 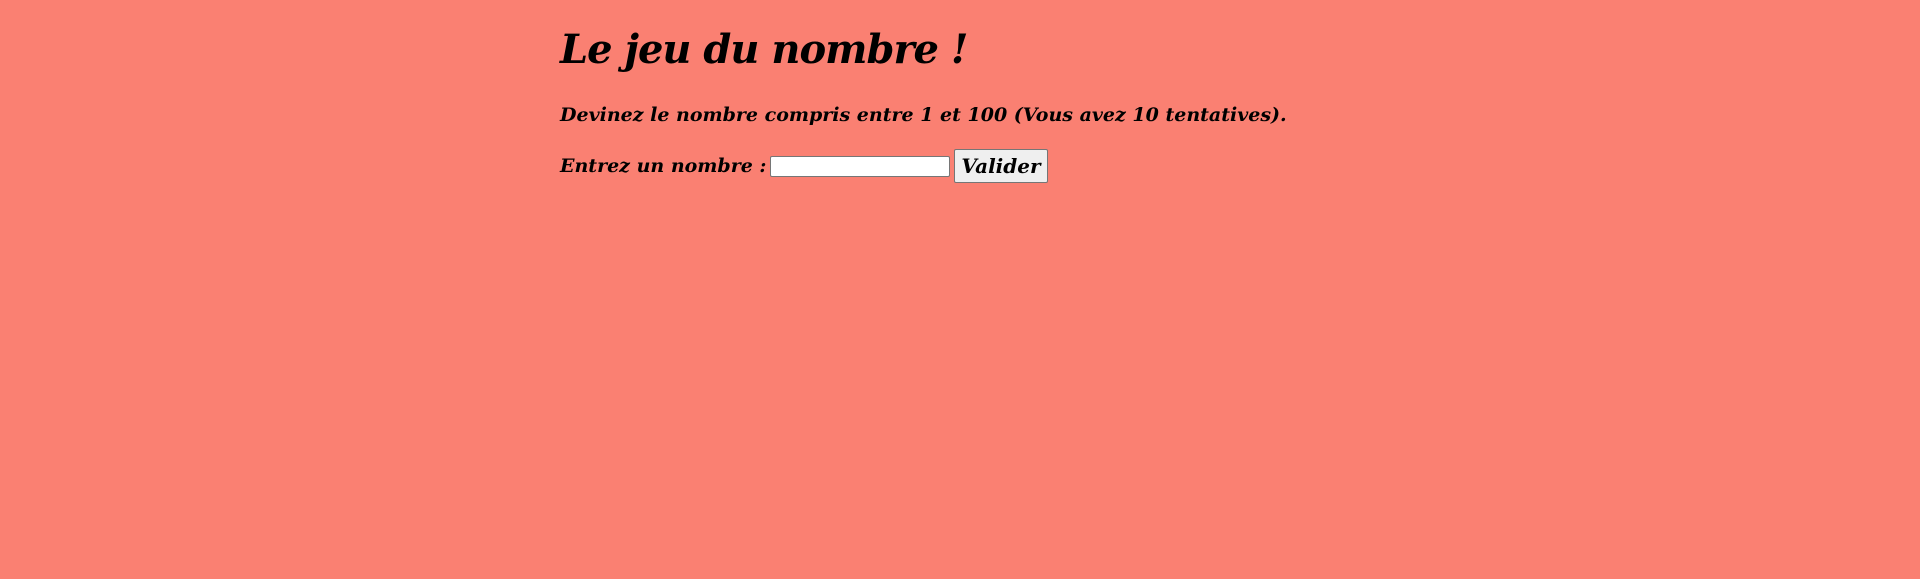 What do you see at coordinates (764, 49) in the screenshot?
I see `page-title: Le jeu du nombre !` at bounding box center [764, 49].